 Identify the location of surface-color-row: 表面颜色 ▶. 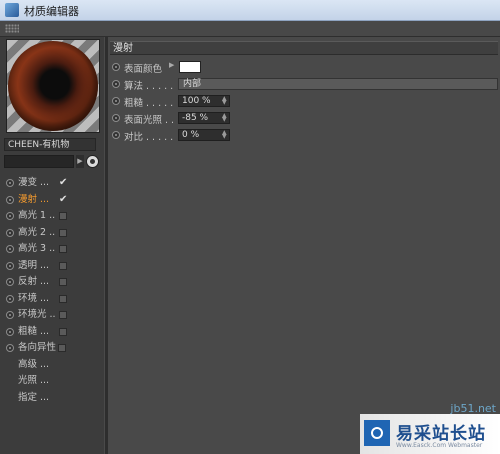
(305, 67).